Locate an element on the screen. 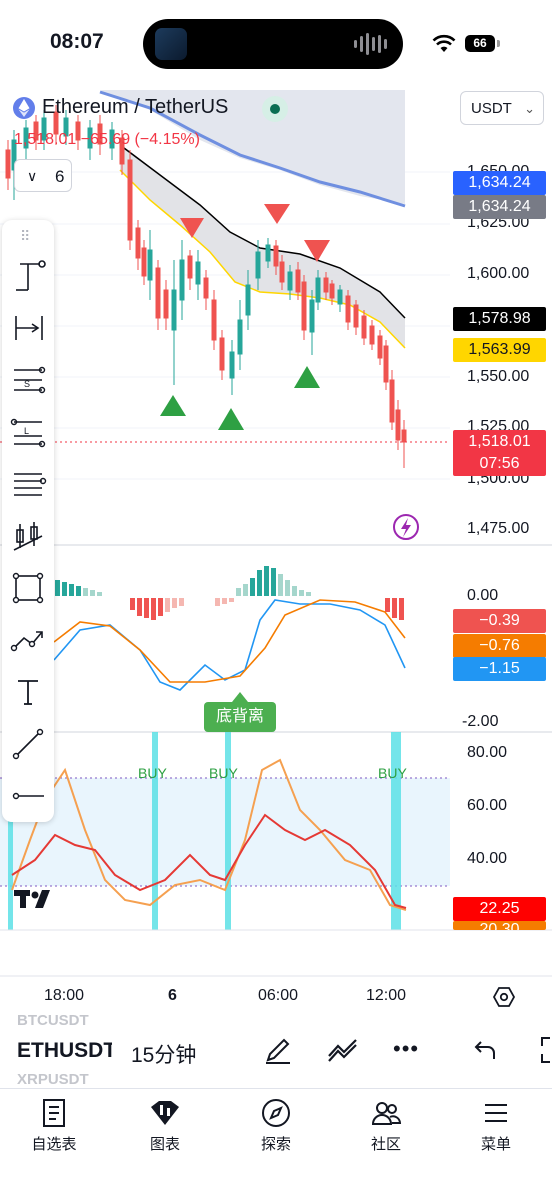 The height and width of the screenshot is (1201, 552). rsi-axis-label: 60.00 is located at coordinates (487, 805).